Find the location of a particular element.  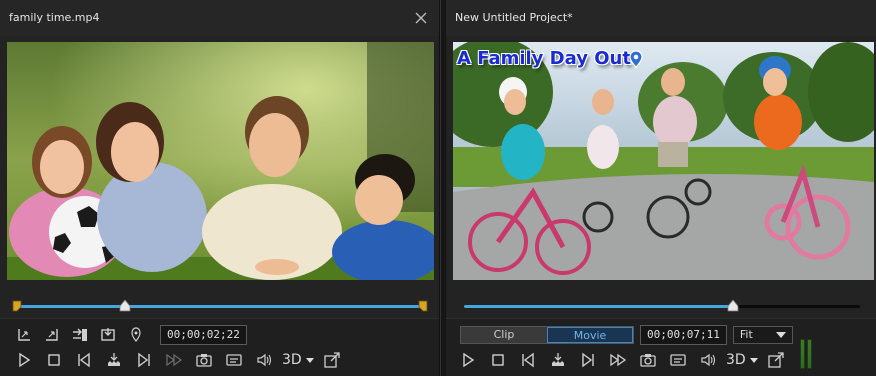

project-timeline-slider is located at coordinates (662, 306).